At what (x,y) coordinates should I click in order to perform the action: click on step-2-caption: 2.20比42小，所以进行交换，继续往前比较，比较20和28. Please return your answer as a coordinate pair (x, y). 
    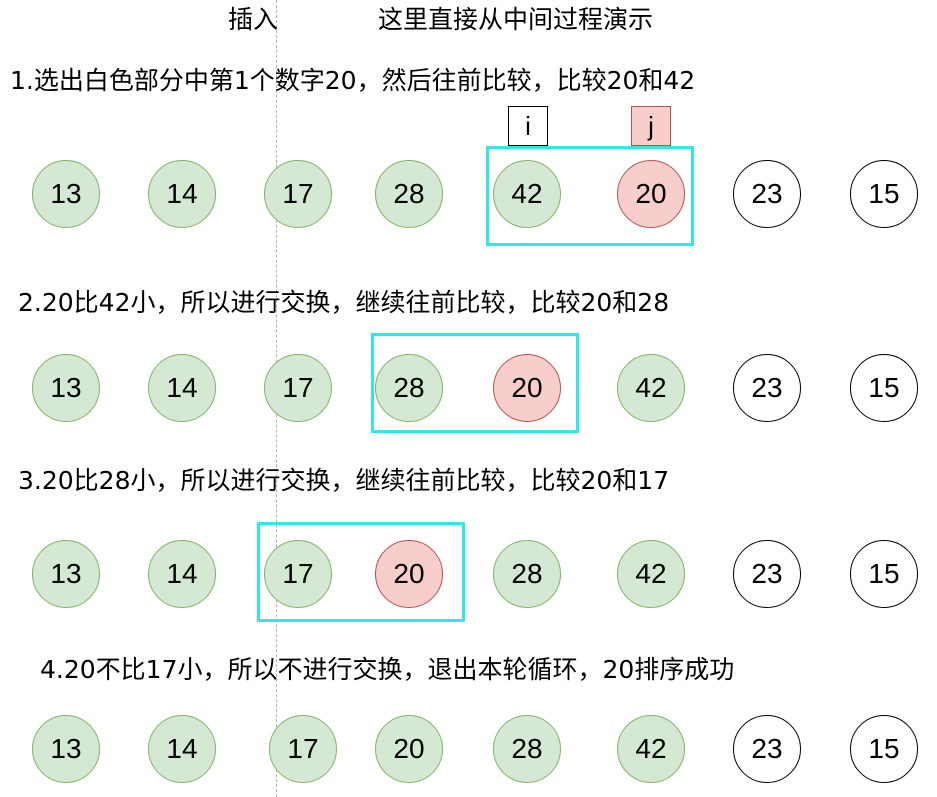
    Looking at the image, I should click on (344, 302).